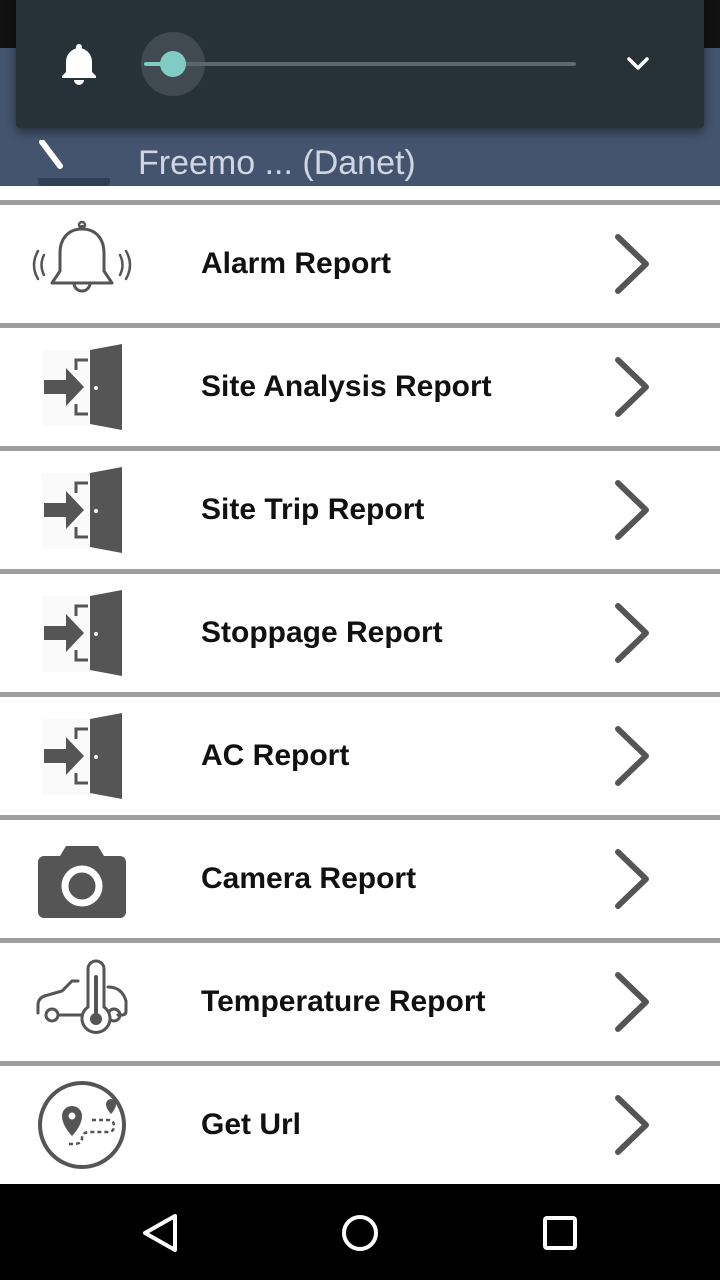  Describe the element at coordinates (160, 1233) in the screenshot. I see `nav-back-icon` at that location.